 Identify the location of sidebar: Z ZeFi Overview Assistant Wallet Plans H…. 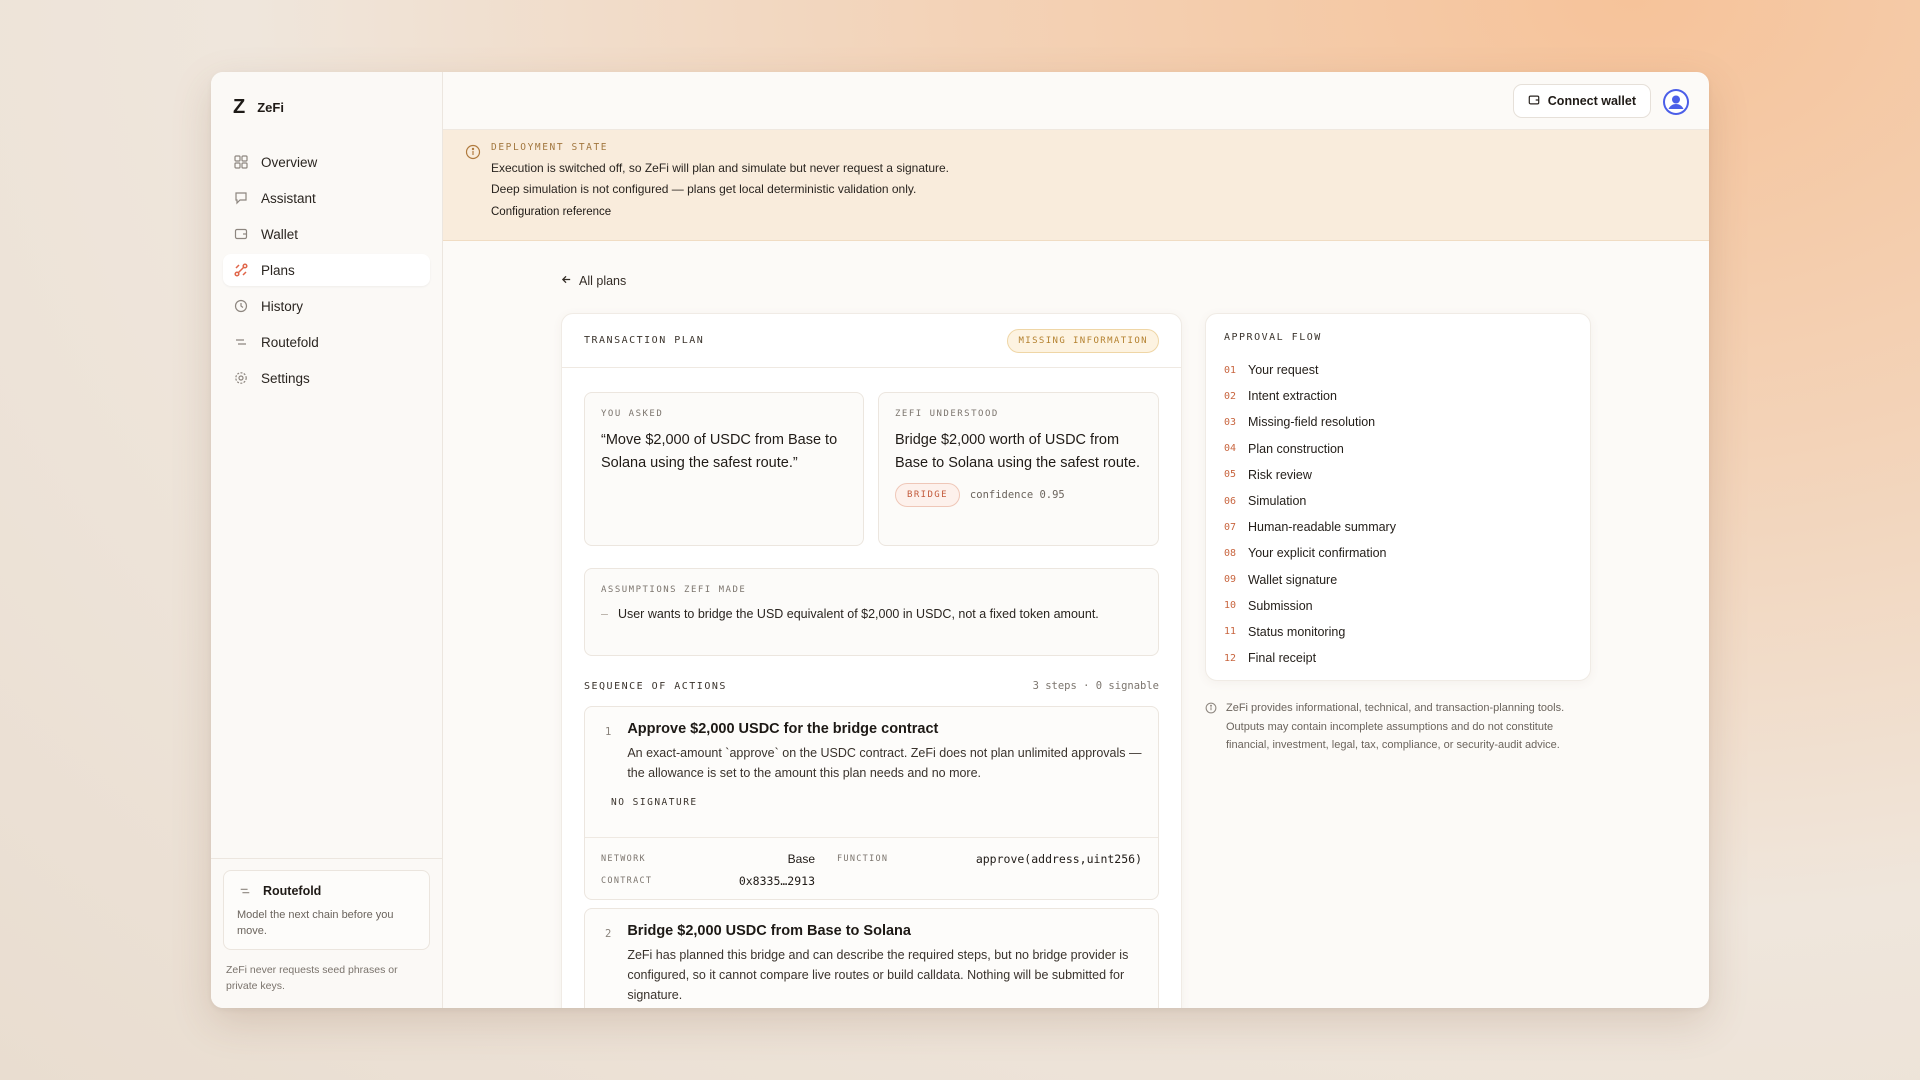
(327, 540).